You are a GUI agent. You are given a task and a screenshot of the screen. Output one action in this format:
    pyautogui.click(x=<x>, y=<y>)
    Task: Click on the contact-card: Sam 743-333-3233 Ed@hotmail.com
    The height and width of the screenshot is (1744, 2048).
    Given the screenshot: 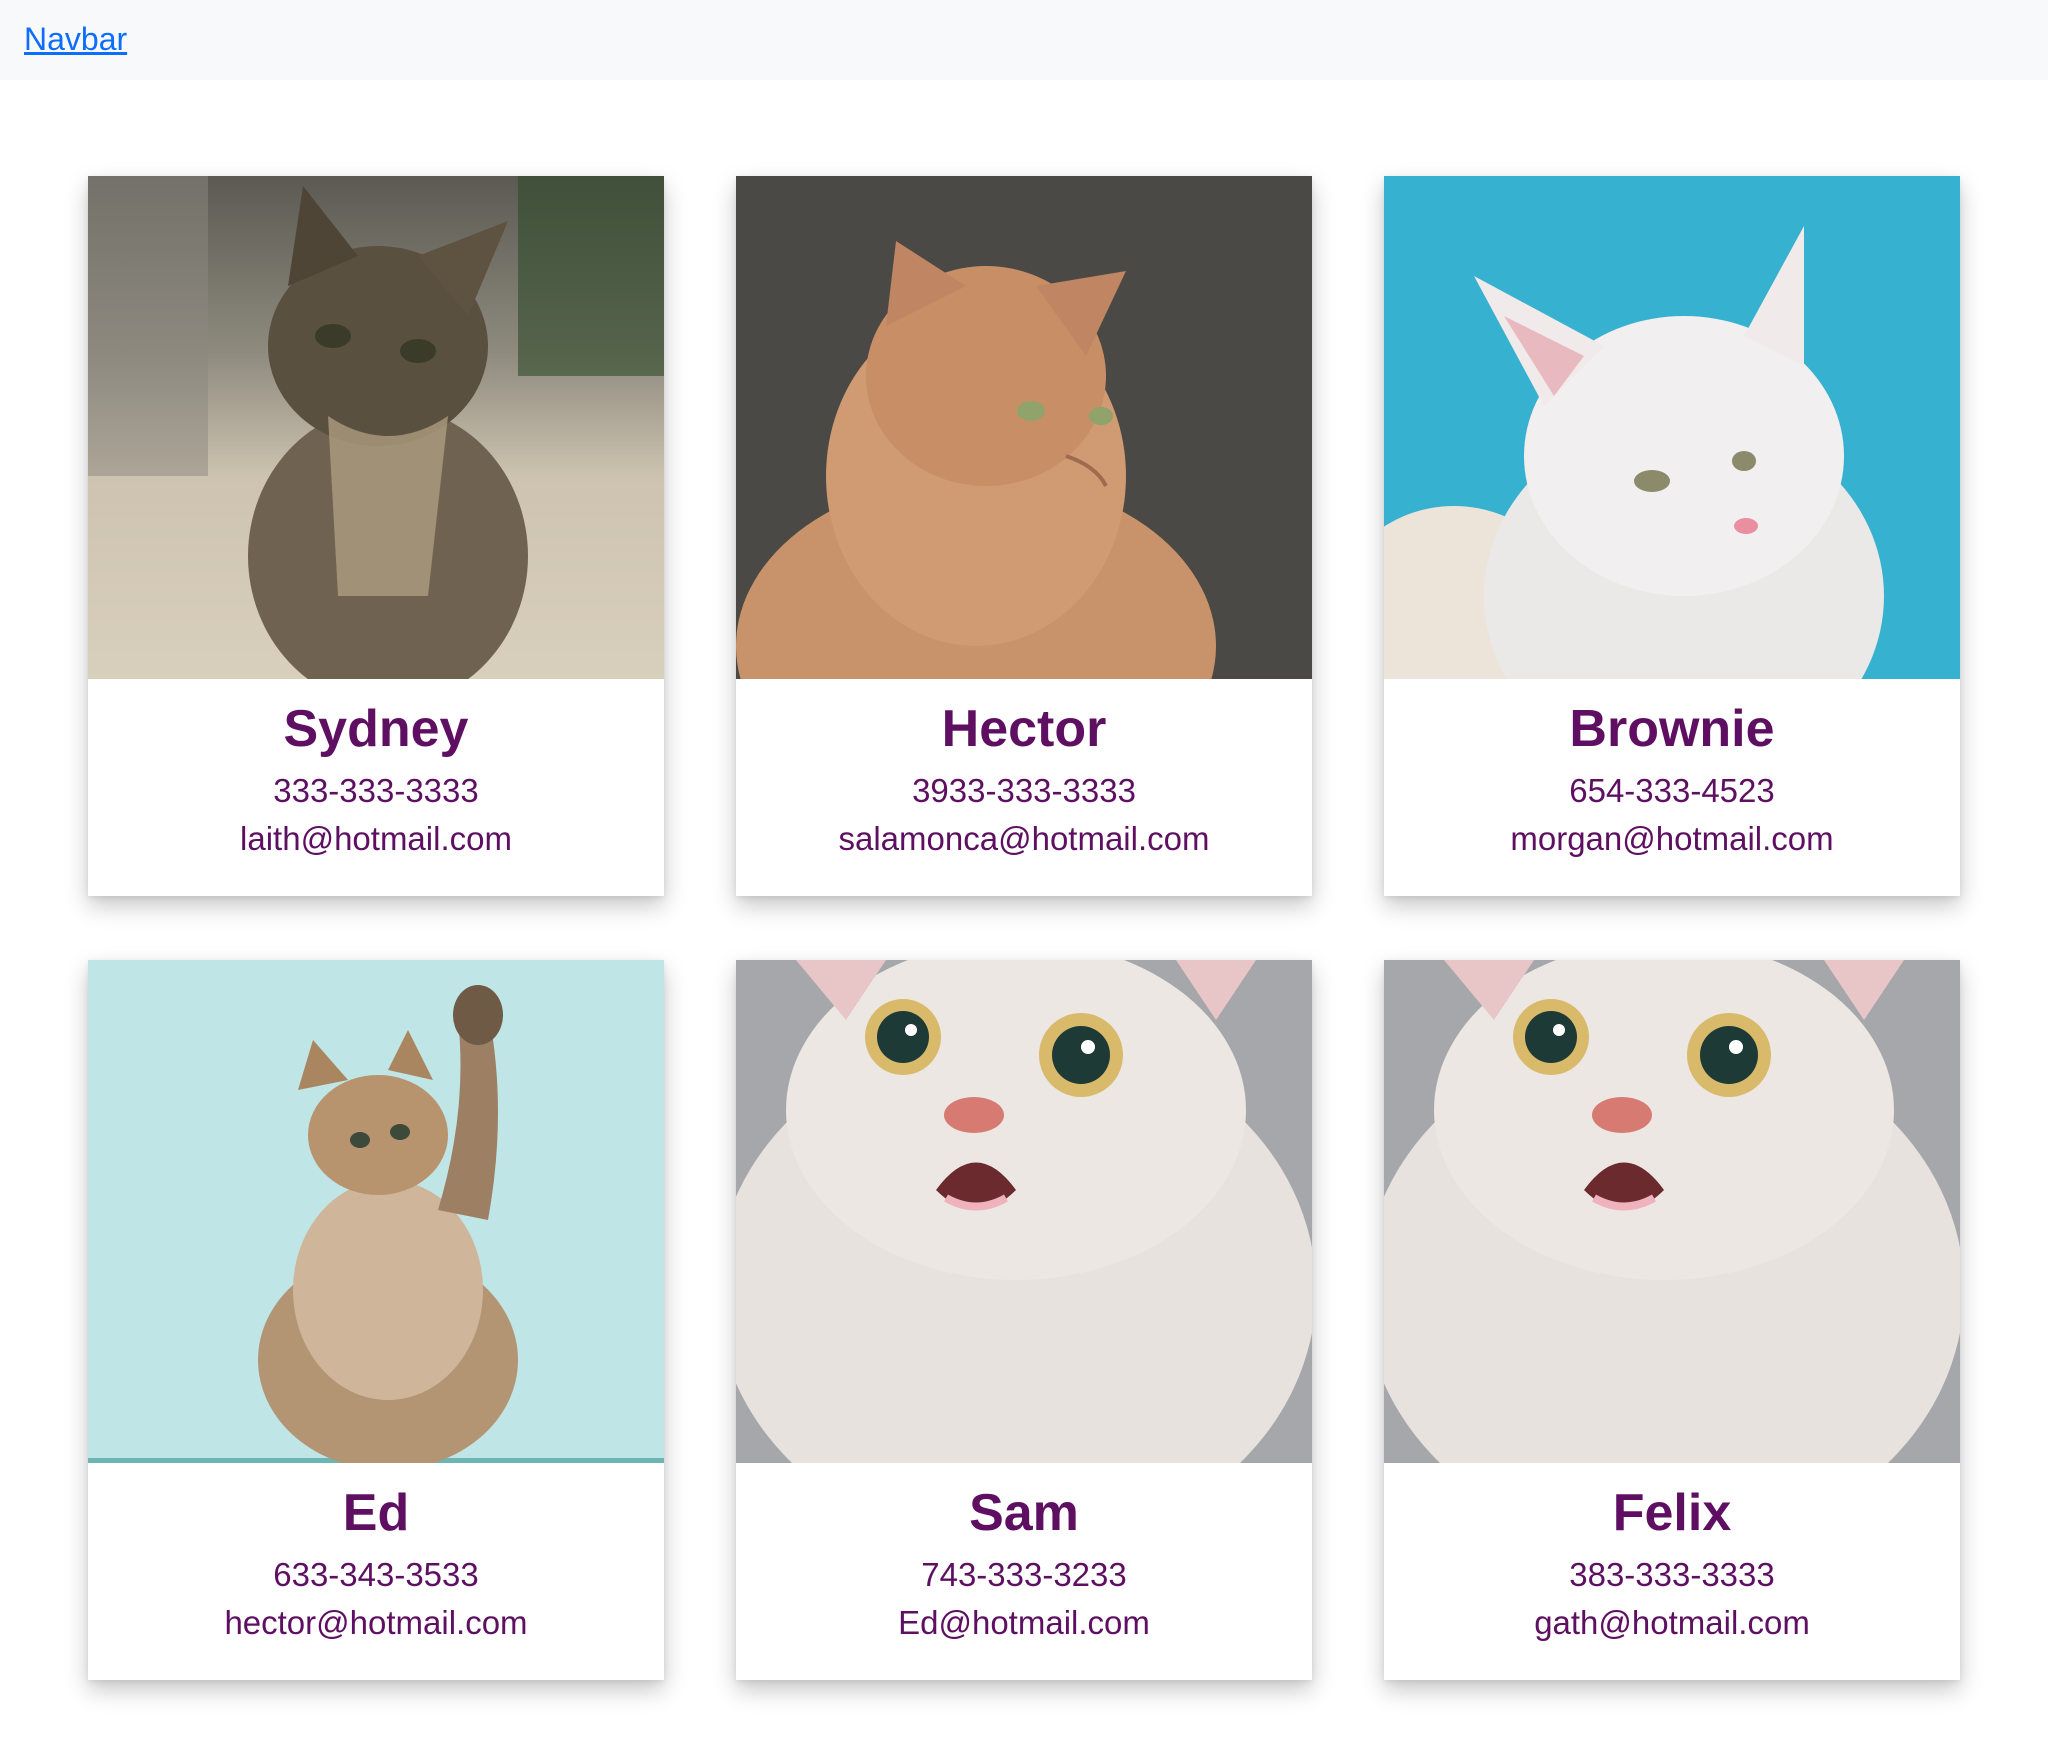 What is the action you would take?
    pyautogui.click(x=1024, y=1320)
    